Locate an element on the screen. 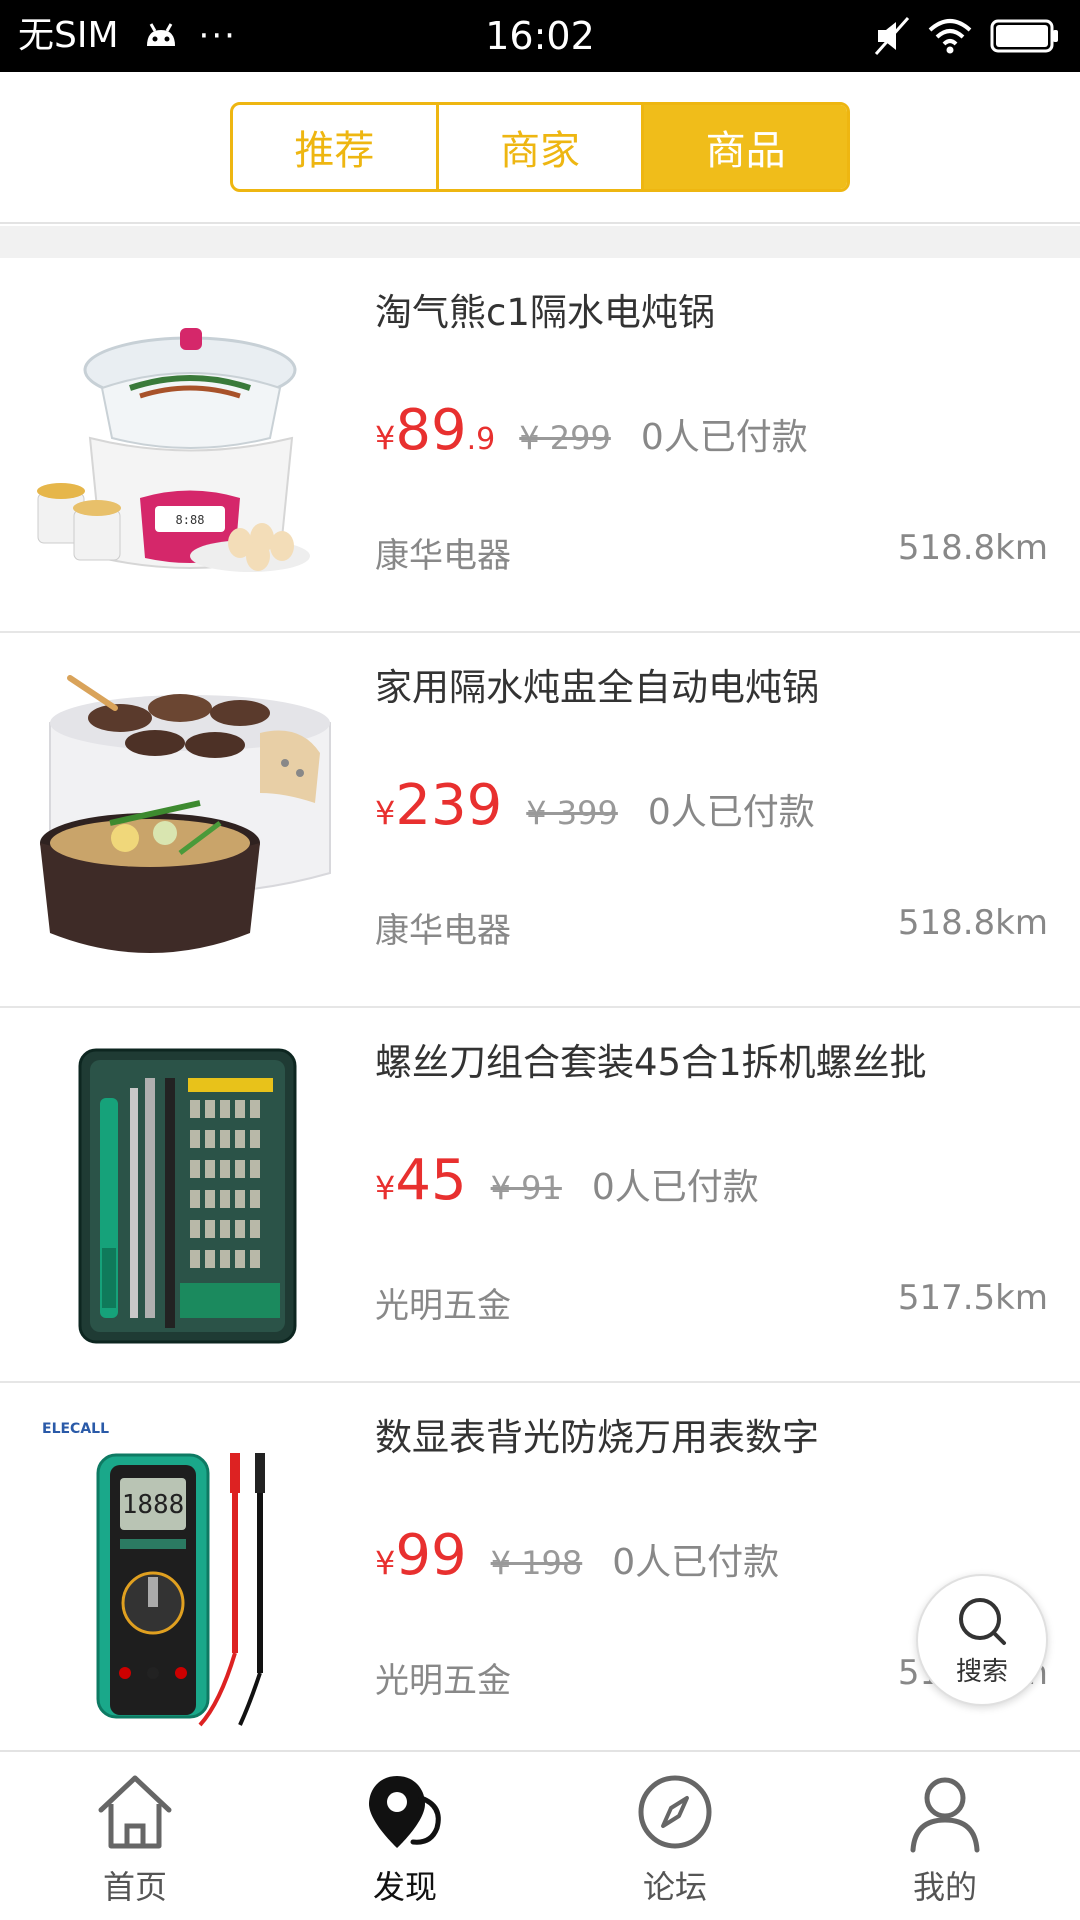 The image size is (1080, 1920). original-price: ¥ 399 is located at coordinates (572, 813).